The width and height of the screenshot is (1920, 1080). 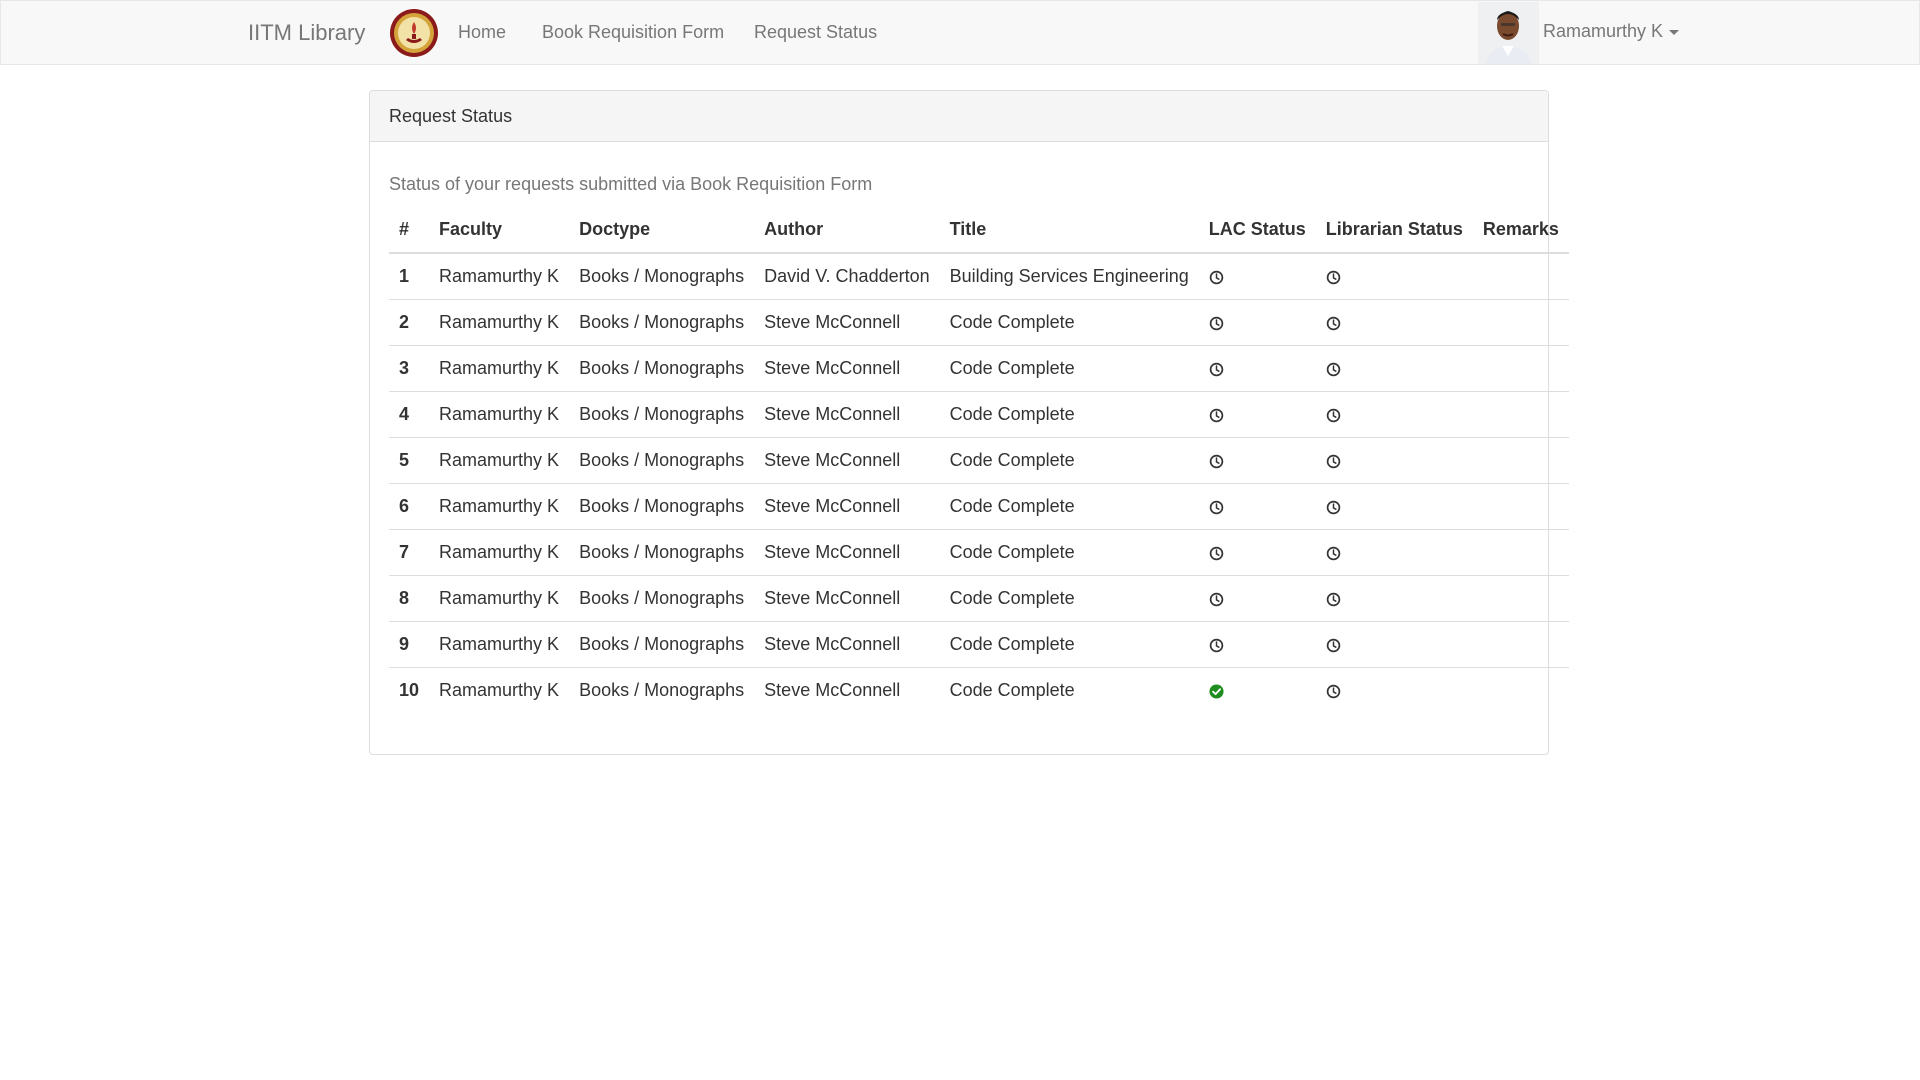 I want to click on row-number: 4, so click(x=409, y=414).